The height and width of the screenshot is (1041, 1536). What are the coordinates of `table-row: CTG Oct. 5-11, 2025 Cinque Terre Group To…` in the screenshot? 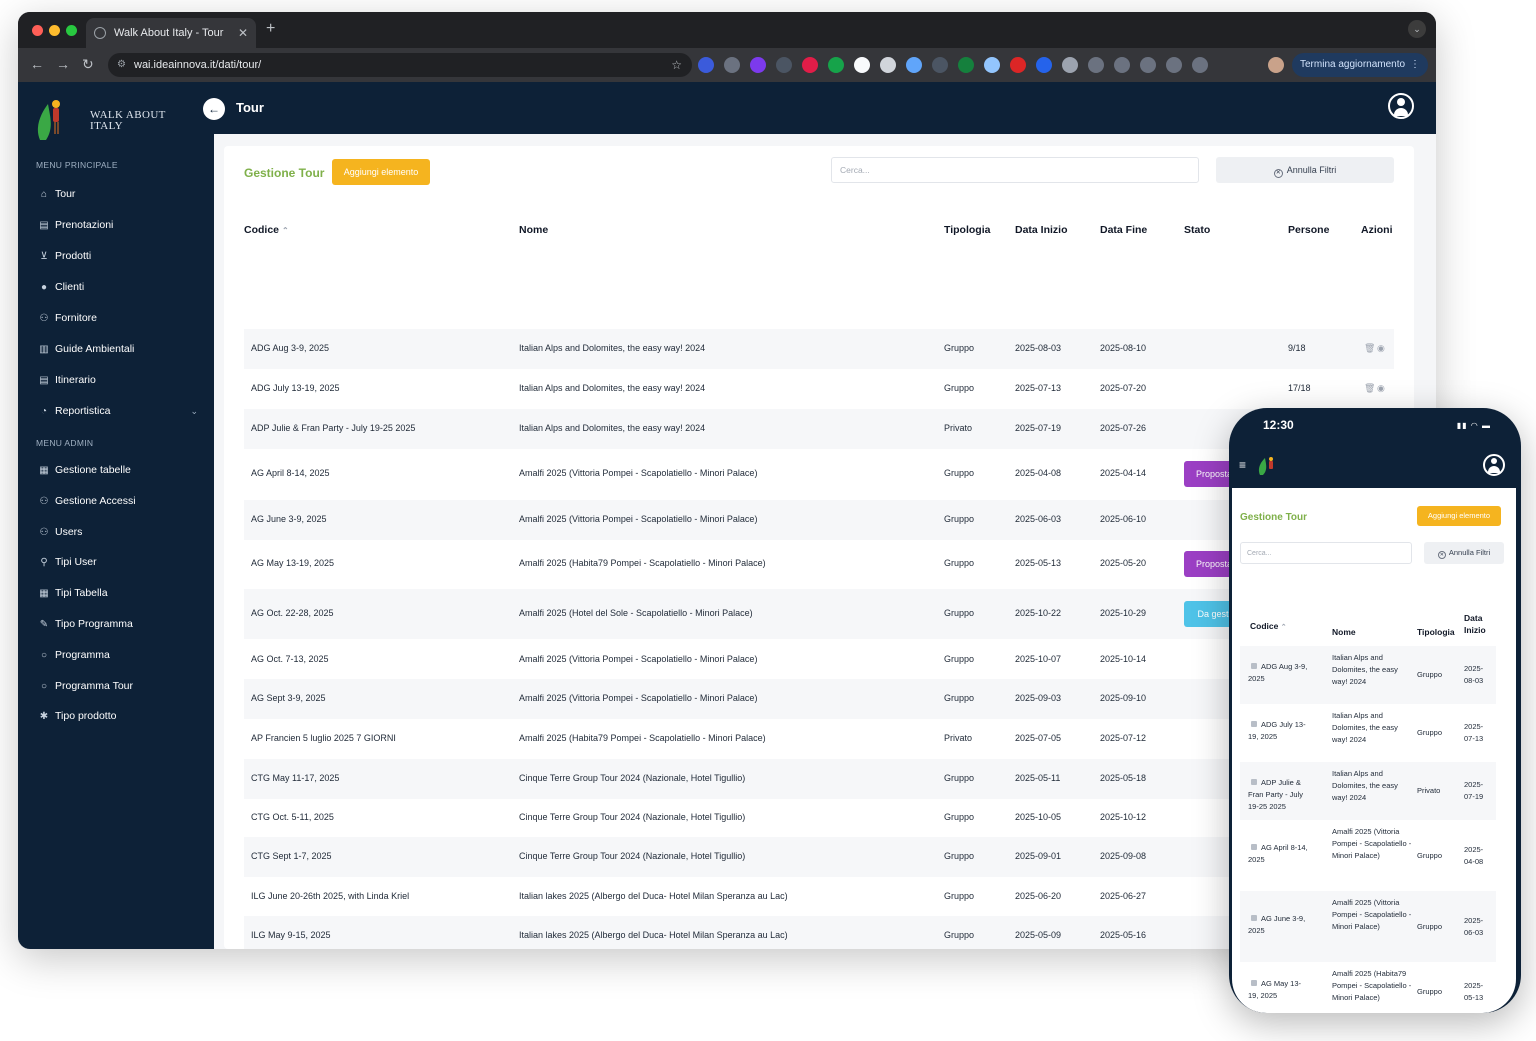 It's located at (819, 818).